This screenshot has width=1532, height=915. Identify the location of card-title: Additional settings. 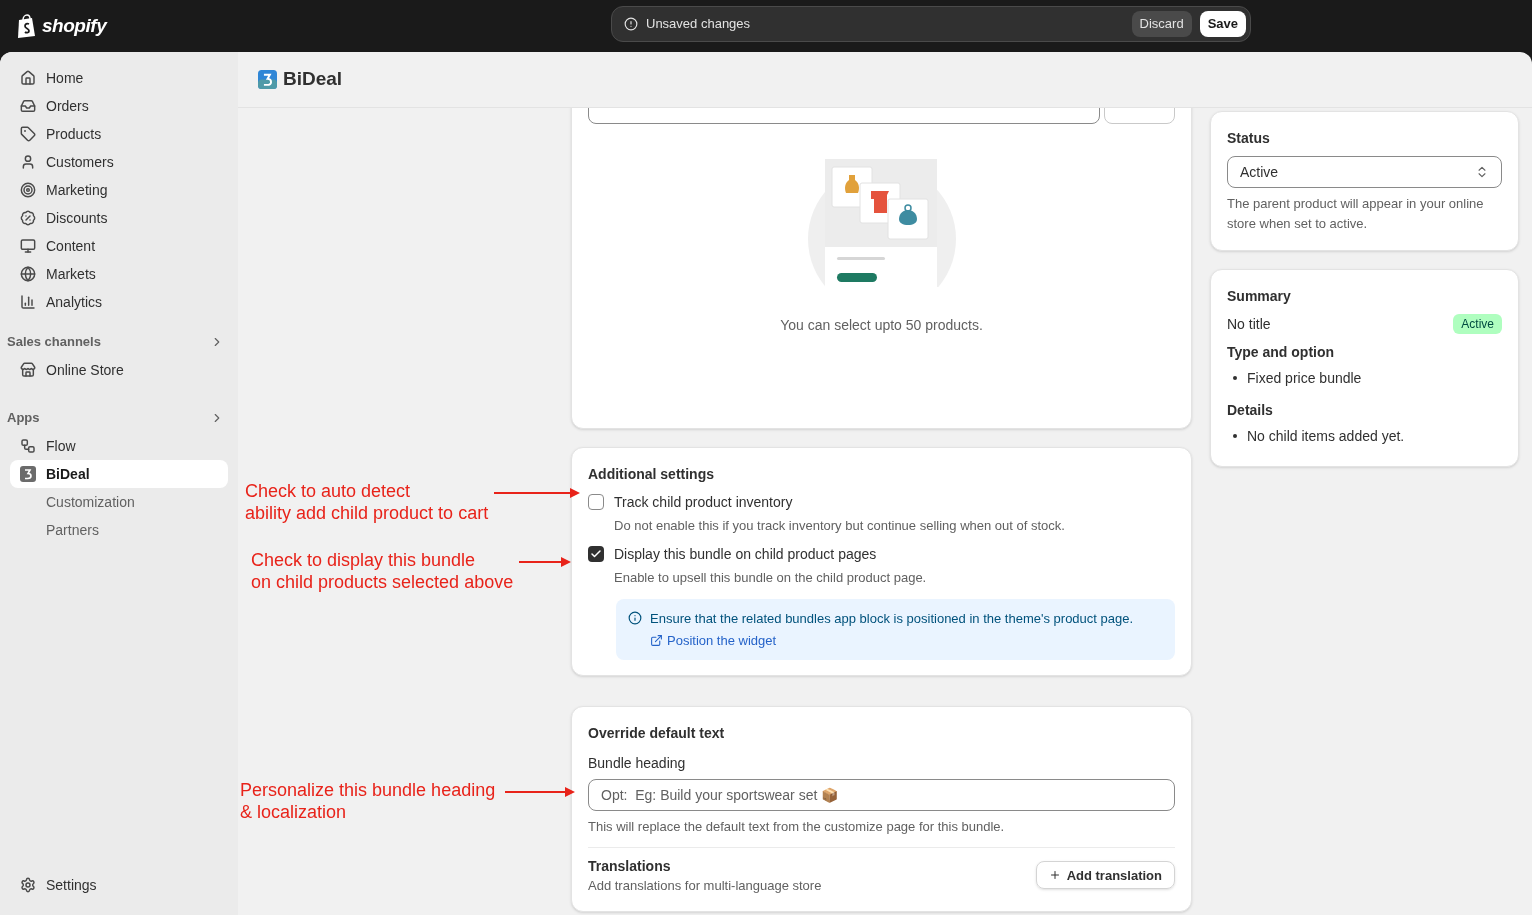
(651, 474).